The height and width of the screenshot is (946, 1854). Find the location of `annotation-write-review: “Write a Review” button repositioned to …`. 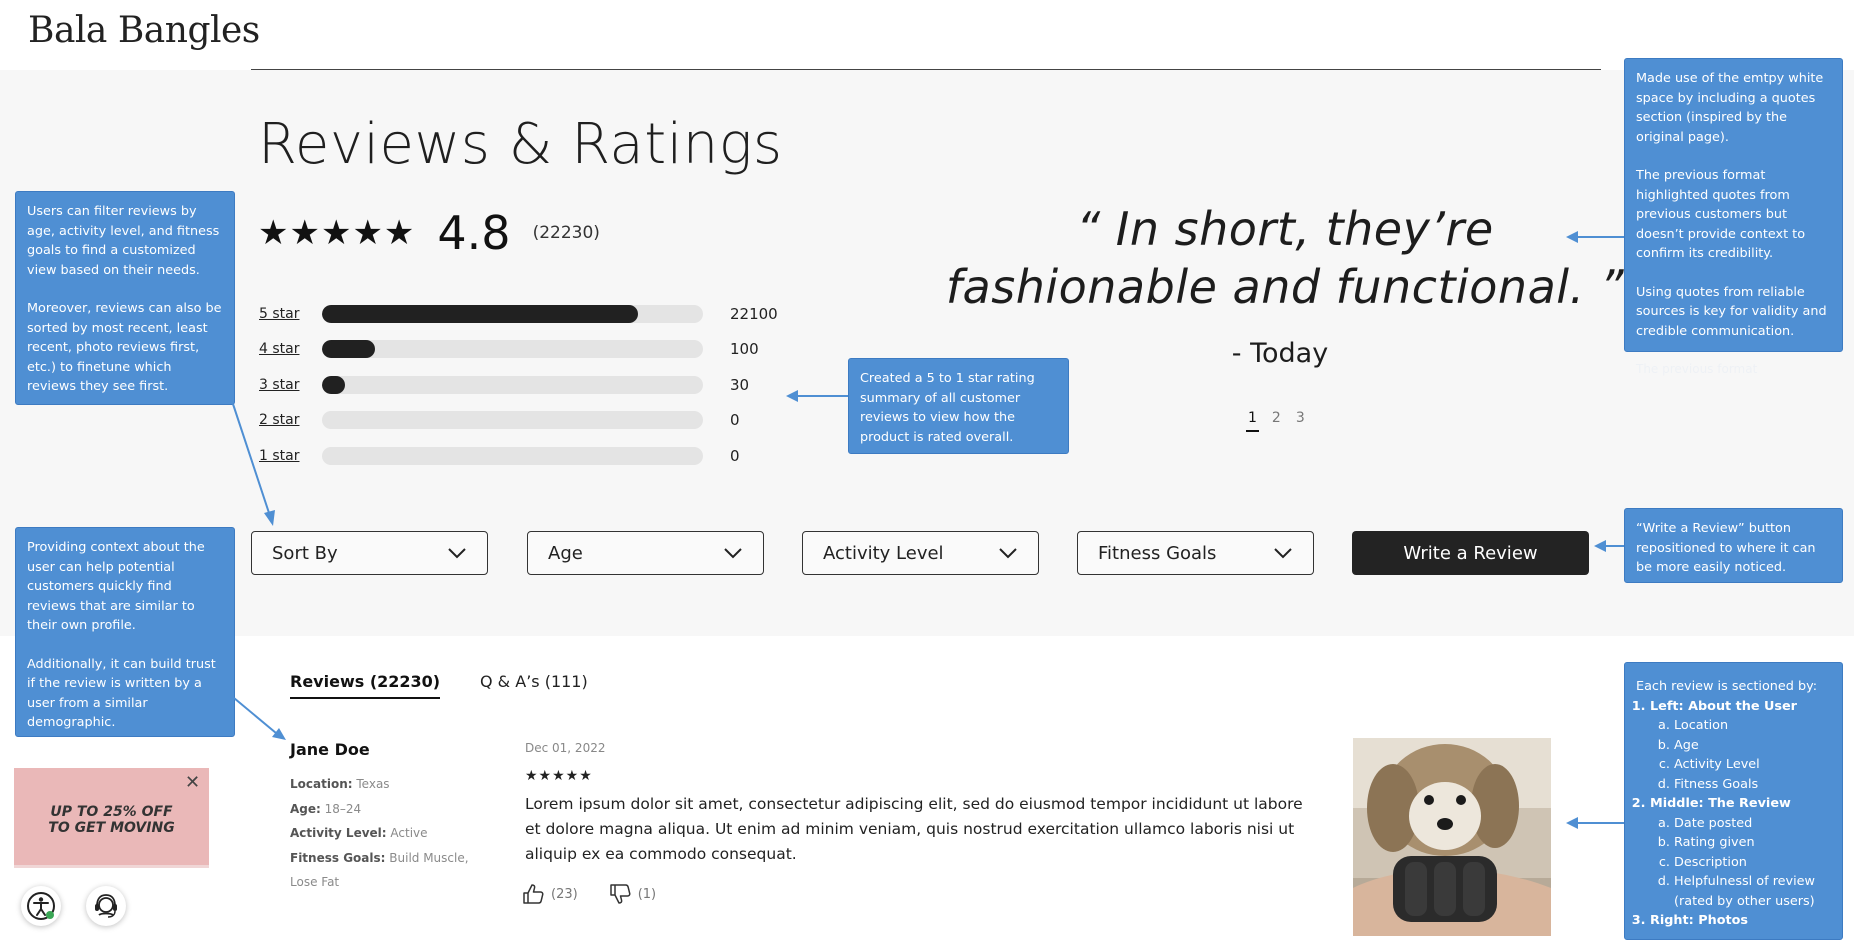

annotation-write-review: “Write a Review” button repositioned to … is located at coordinates (1733, 545).